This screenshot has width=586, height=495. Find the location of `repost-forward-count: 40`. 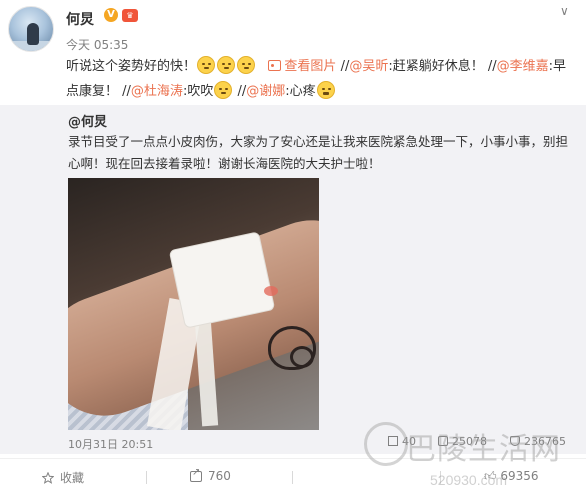

repost-forward-count: 40 is located at coordinates (409, 441).